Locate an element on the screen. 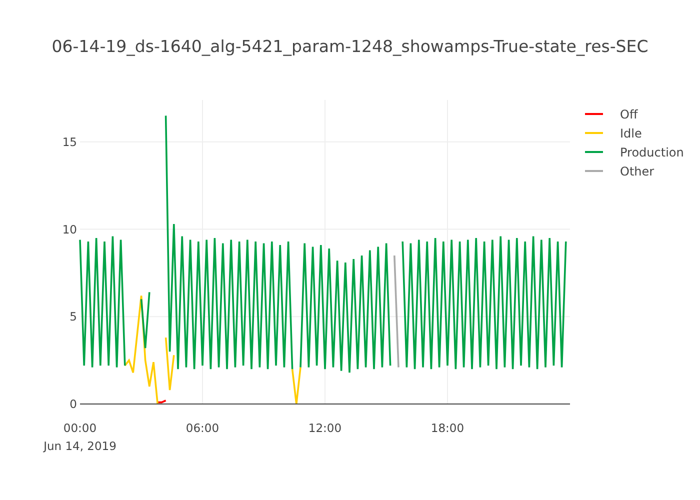 The height and width of the screenshot is (500, 700). y-tick-label: 0 is located at coordinates (73, 404).